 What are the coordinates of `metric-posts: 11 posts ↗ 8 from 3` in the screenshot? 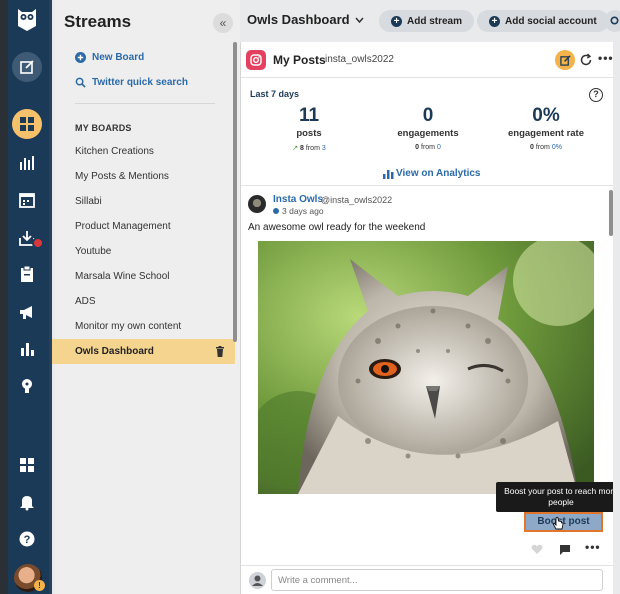 It's located at (309, 128).